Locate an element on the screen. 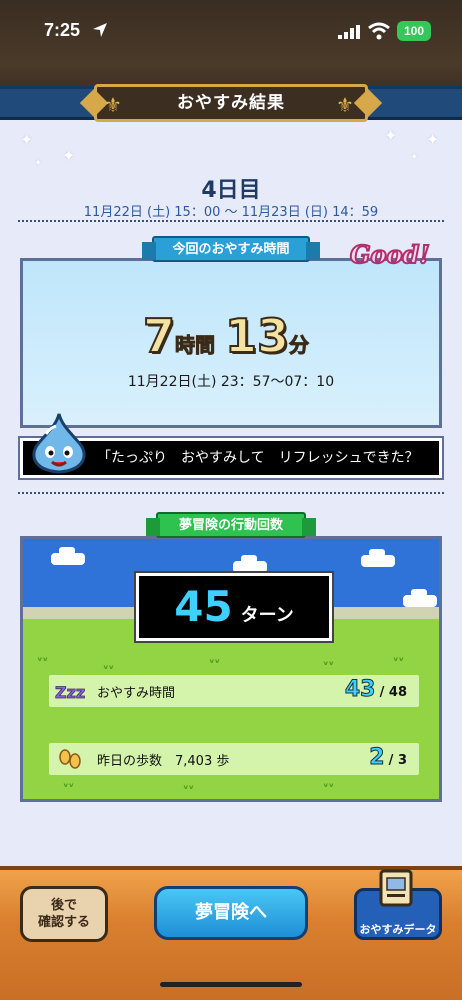 The image size is (462, 1000). zzz-icon: Zzz is located at coordinates (70, 692).